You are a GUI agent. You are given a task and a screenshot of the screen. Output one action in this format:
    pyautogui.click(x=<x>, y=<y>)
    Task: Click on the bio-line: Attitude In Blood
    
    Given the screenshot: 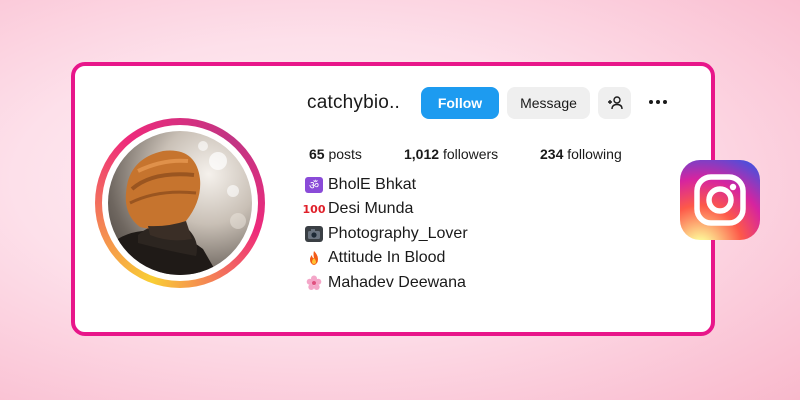 What is the action you would take?
    pyautogui.click(x=375, y=258)
    